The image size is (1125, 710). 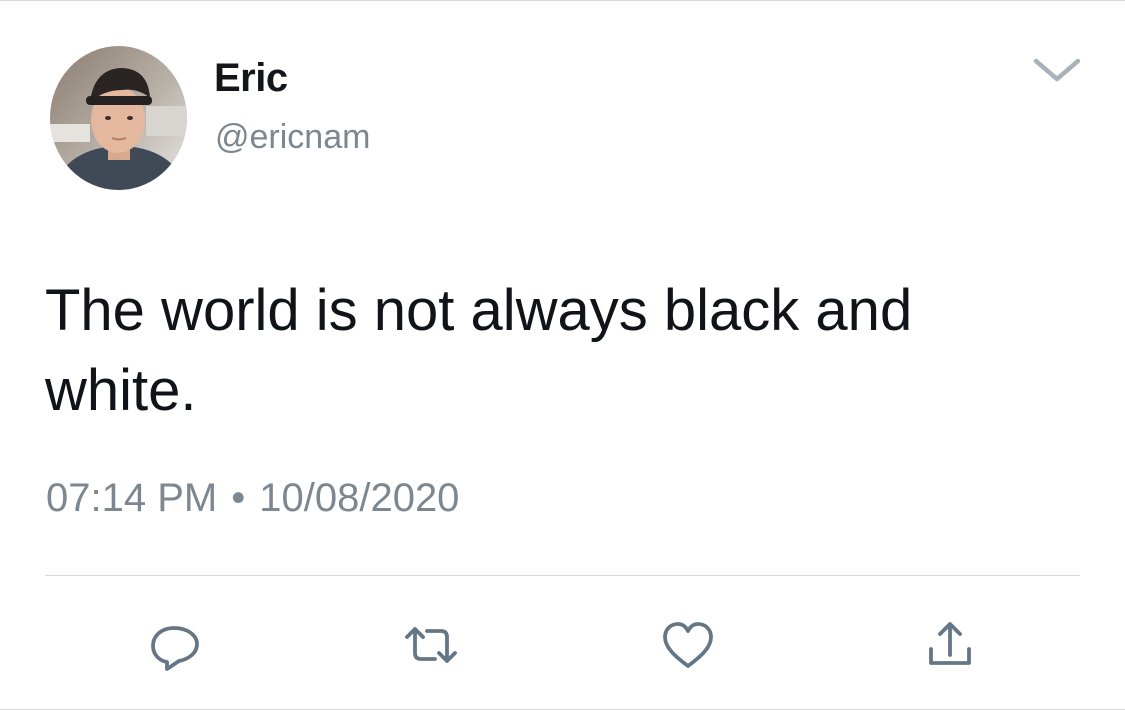 I want to click on tweet-date: 10/08/2020, so click(x=359, y=498).